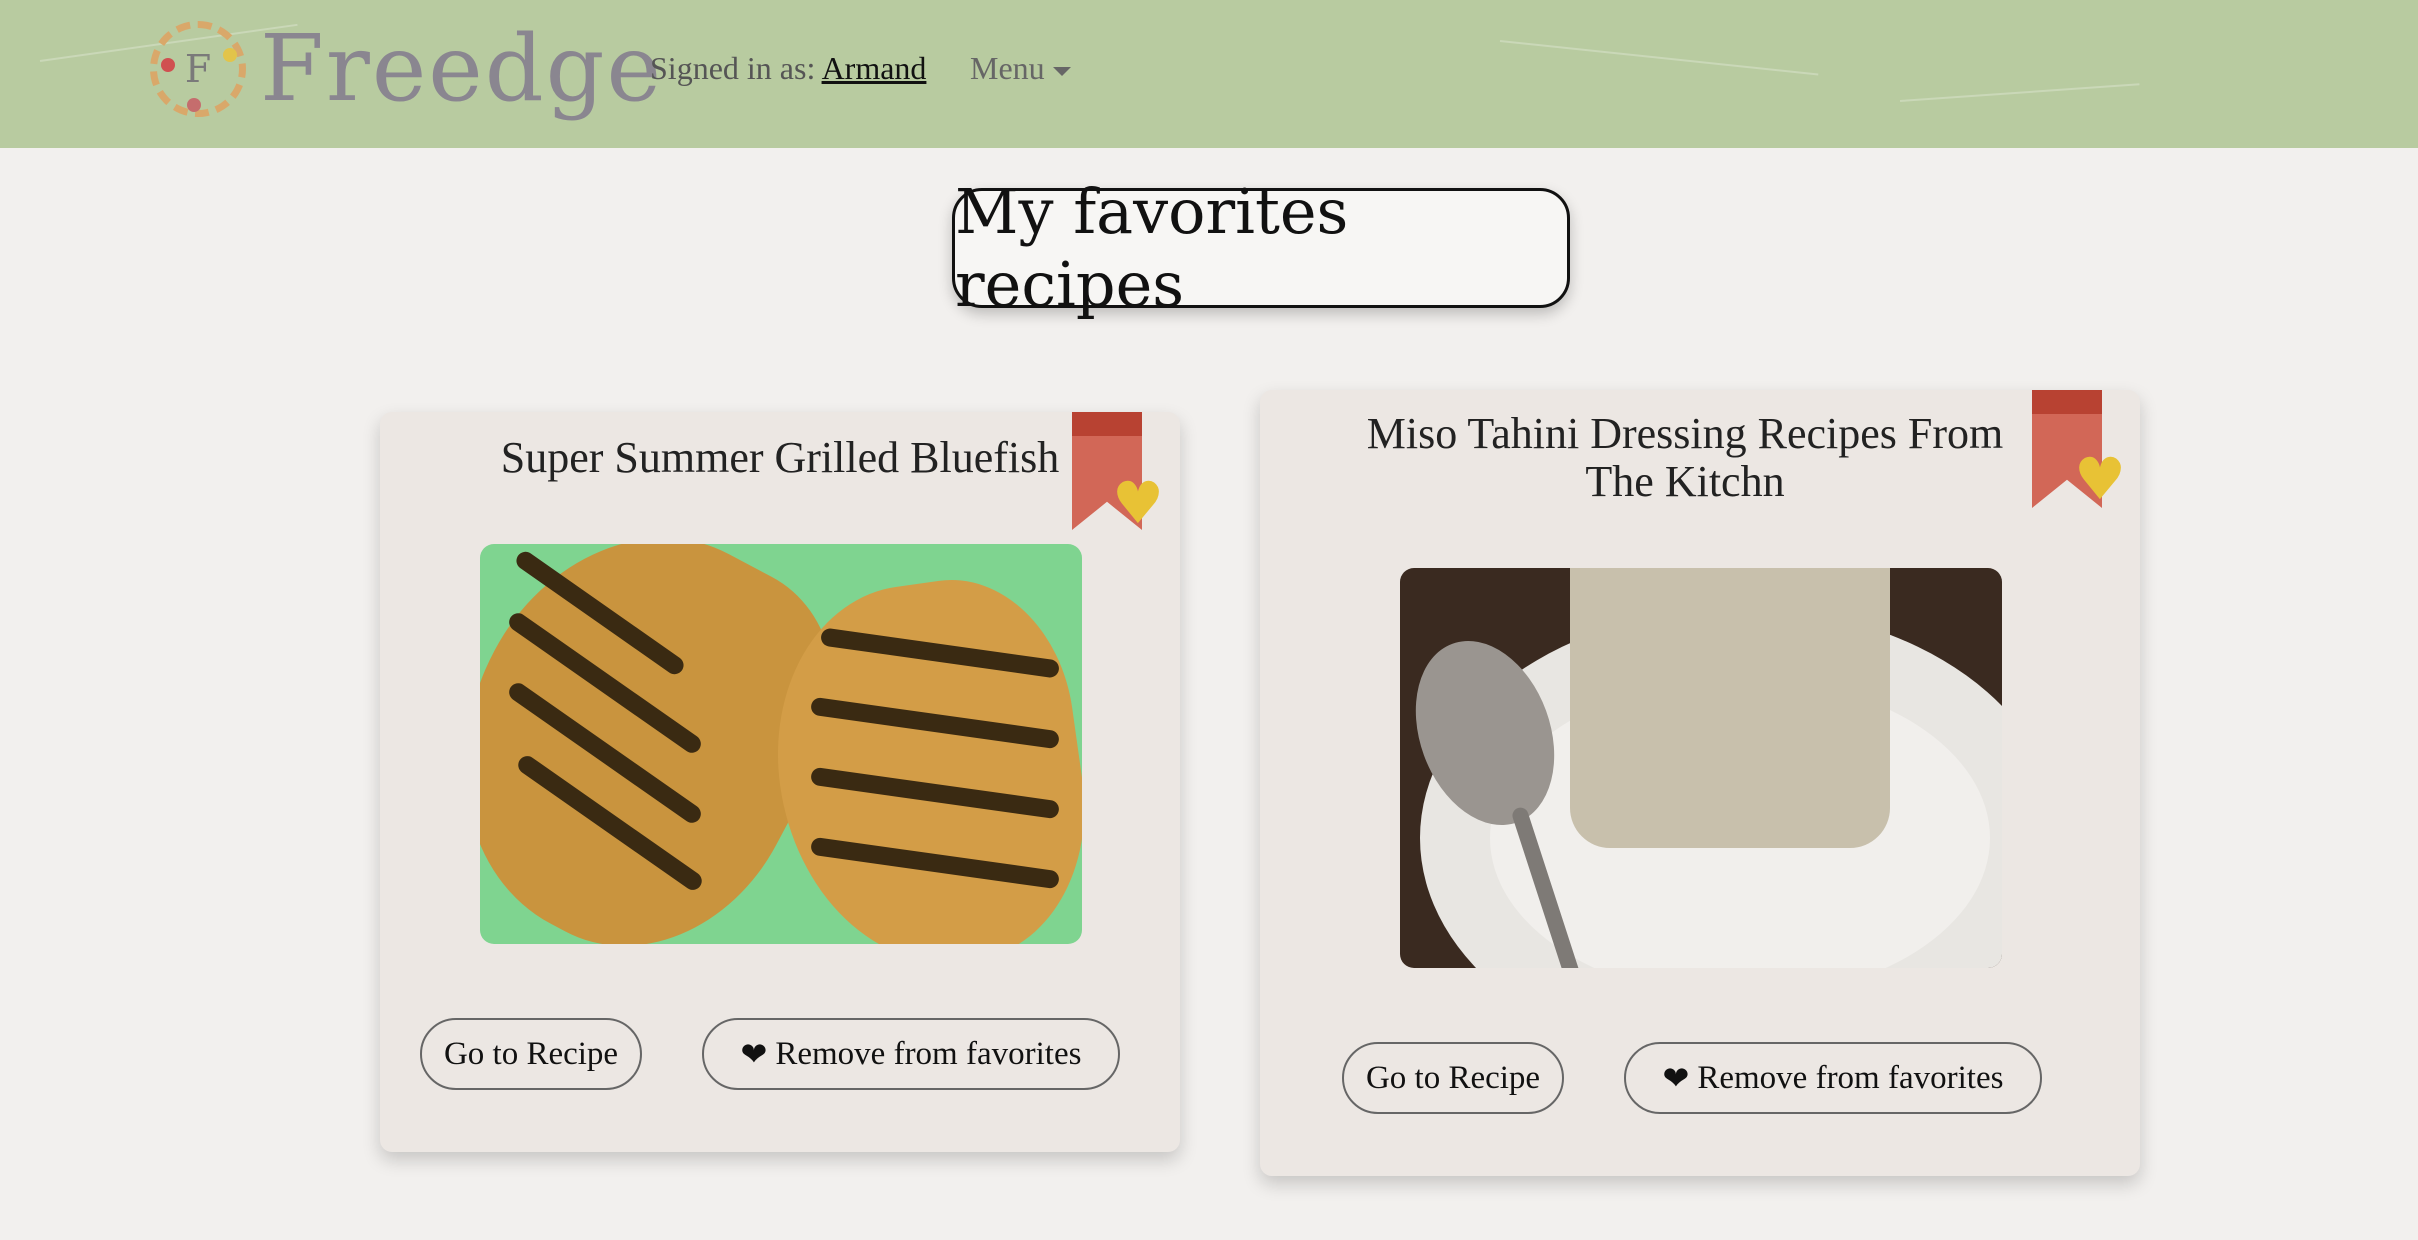 This screenshot has height=1240, width=2418. What do you see at coordinates (874, 68) in the screenshot?
I see `username-link: Armand` at bounding box center [874, 68].